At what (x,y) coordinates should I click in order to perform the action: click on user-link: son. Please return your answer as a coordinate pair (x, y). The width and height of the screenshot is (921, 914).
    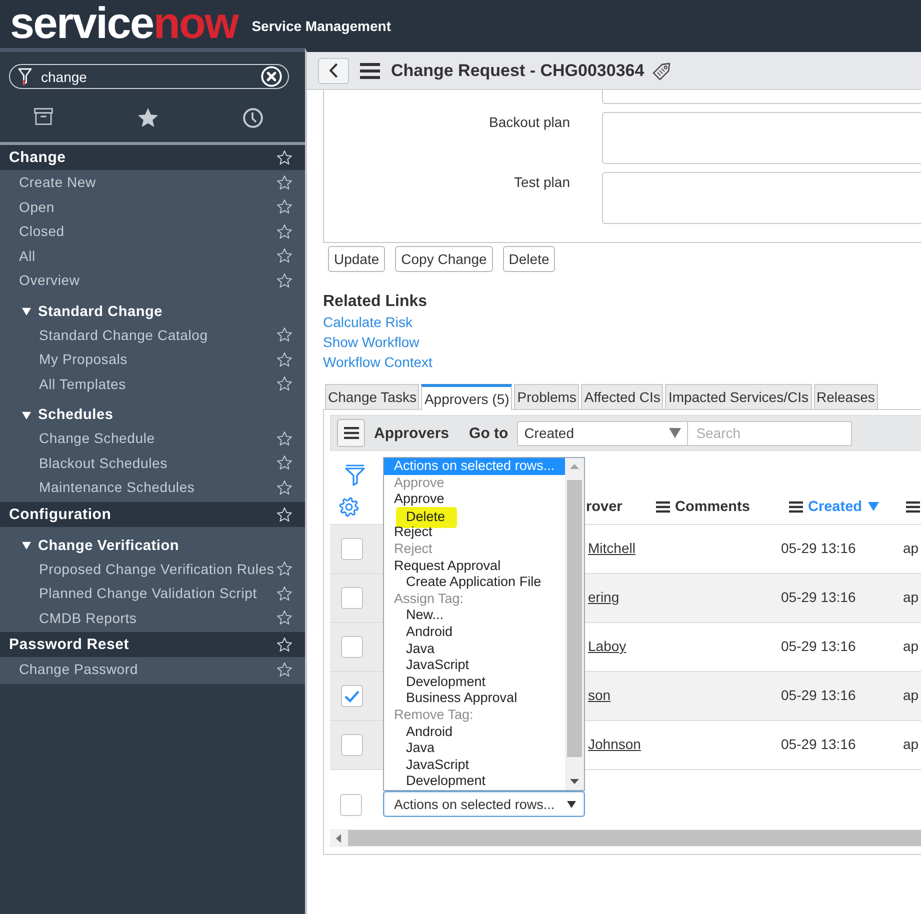
    Looking at the image, I should click on (599, 695).